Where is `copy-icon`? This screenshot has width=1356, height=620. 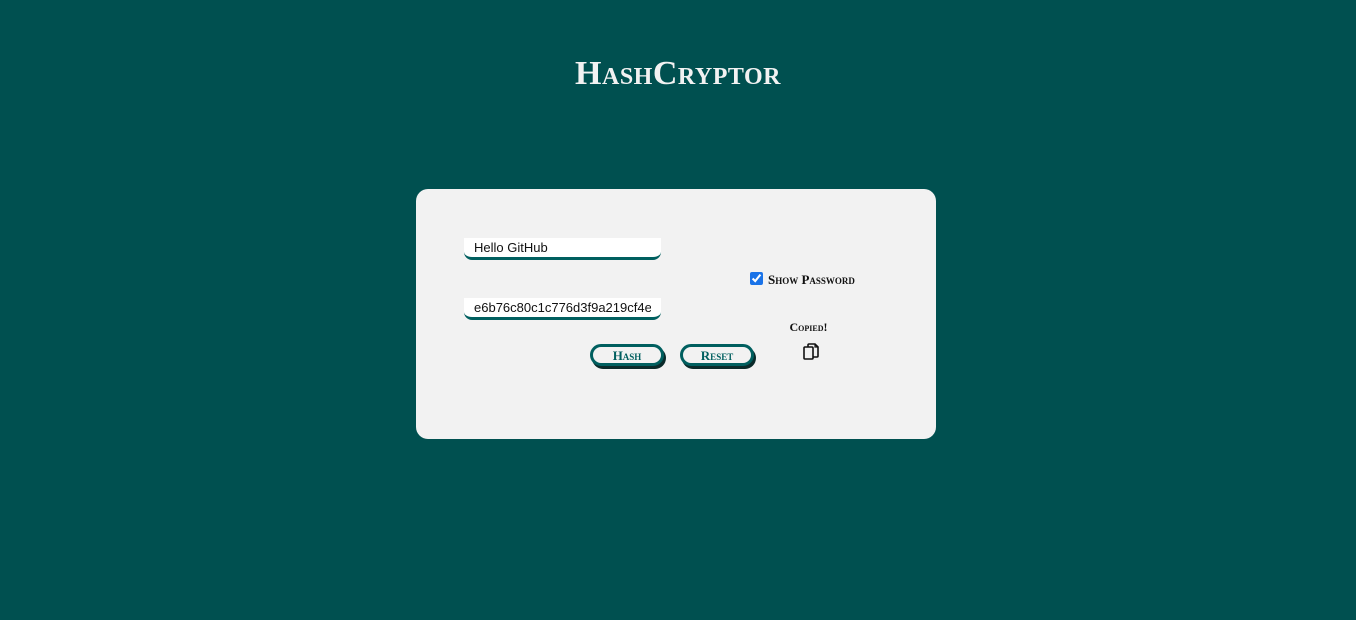 copy-icon is located at coordinates (811, 352).